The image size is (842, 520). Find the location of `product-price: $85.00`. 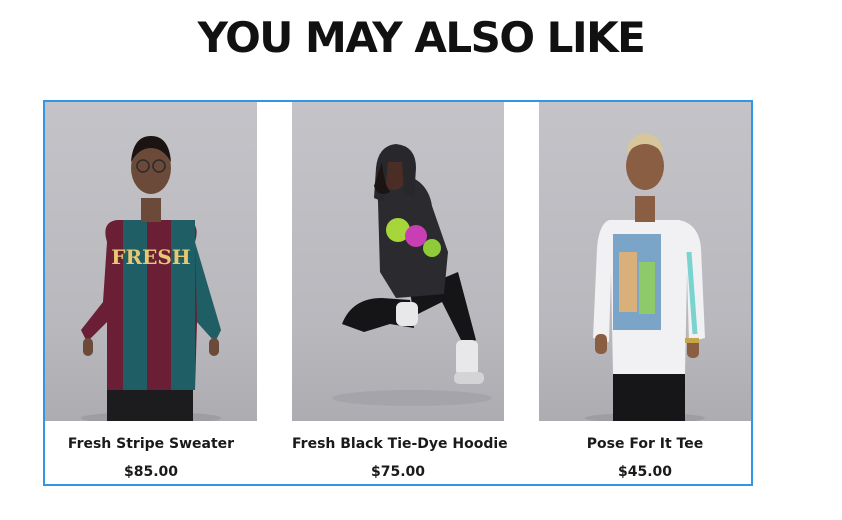

product-price: $85.00 is located at coordinates (151, 472).